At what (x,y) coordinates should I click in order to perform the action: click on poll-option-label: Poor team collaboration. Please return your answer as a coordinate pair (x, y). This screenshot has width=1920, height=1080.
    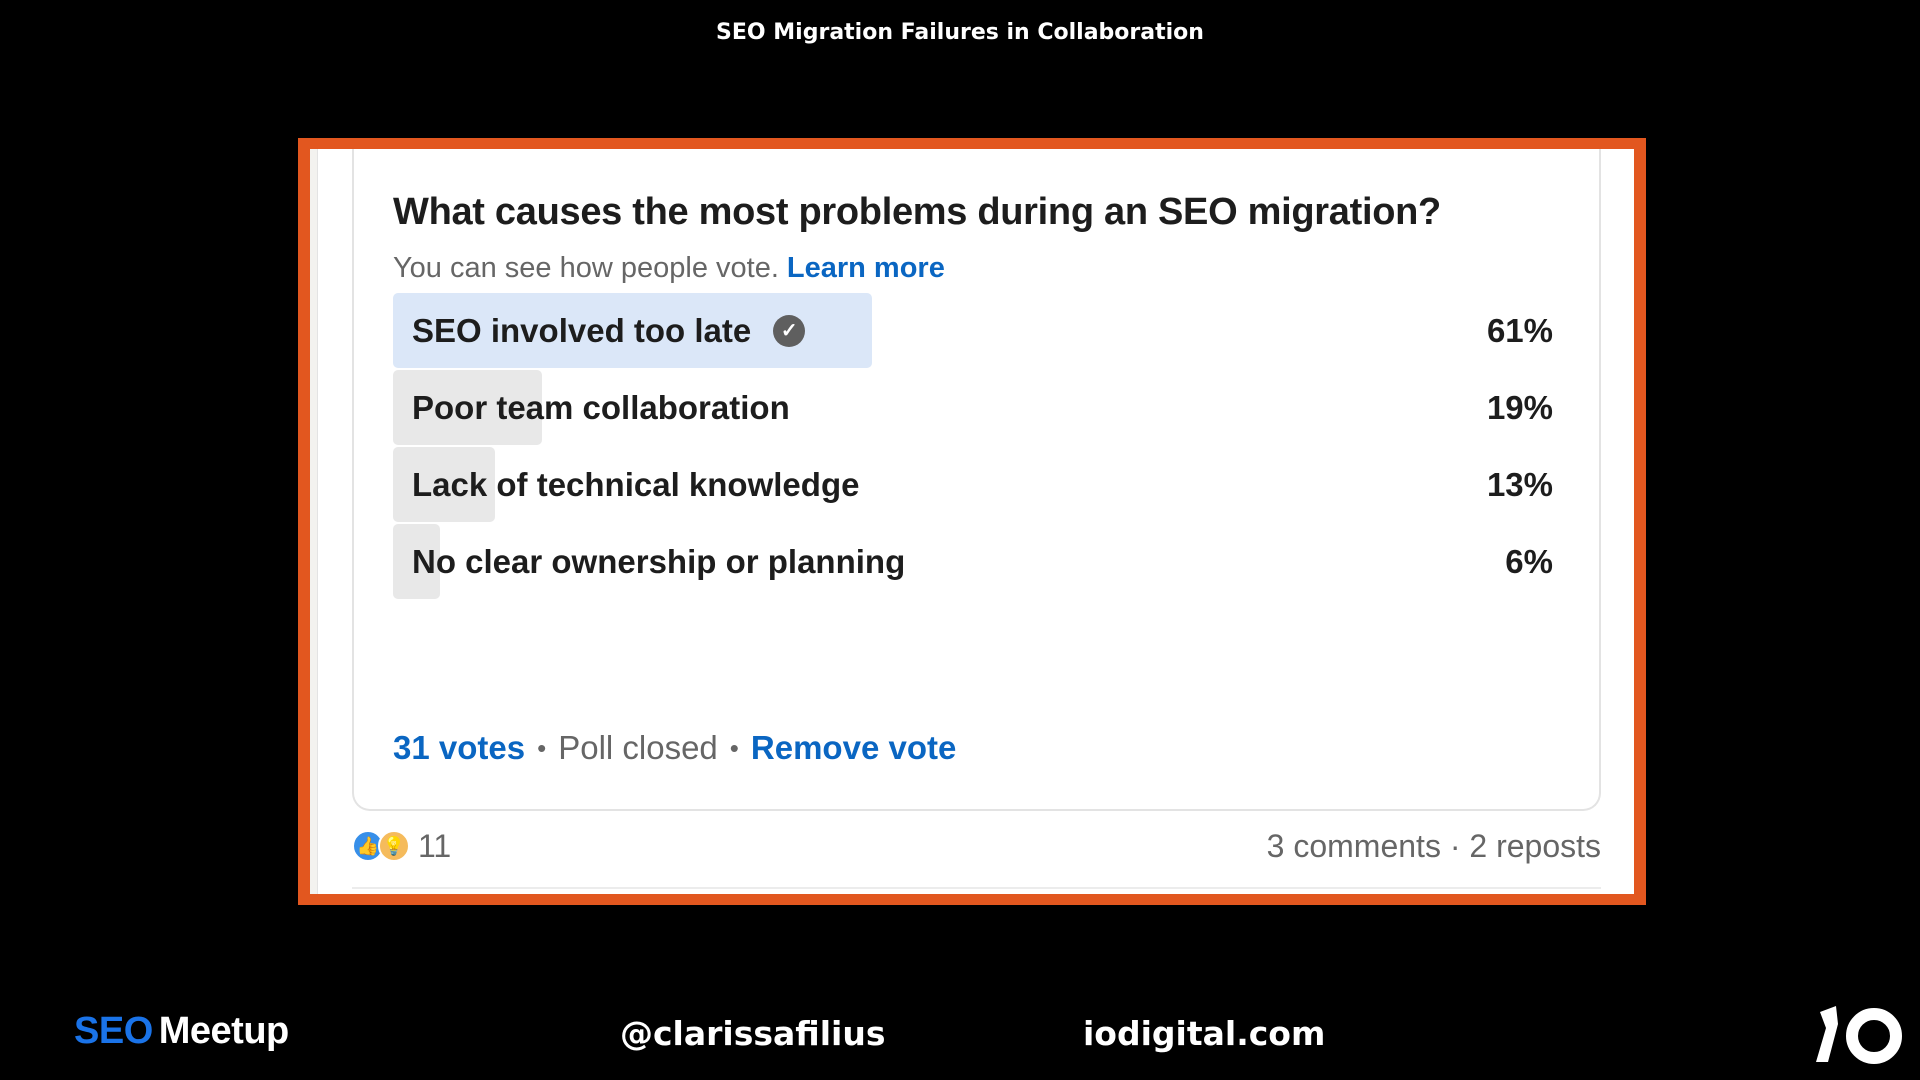
    Looking at the image, I should click on (601, 407).